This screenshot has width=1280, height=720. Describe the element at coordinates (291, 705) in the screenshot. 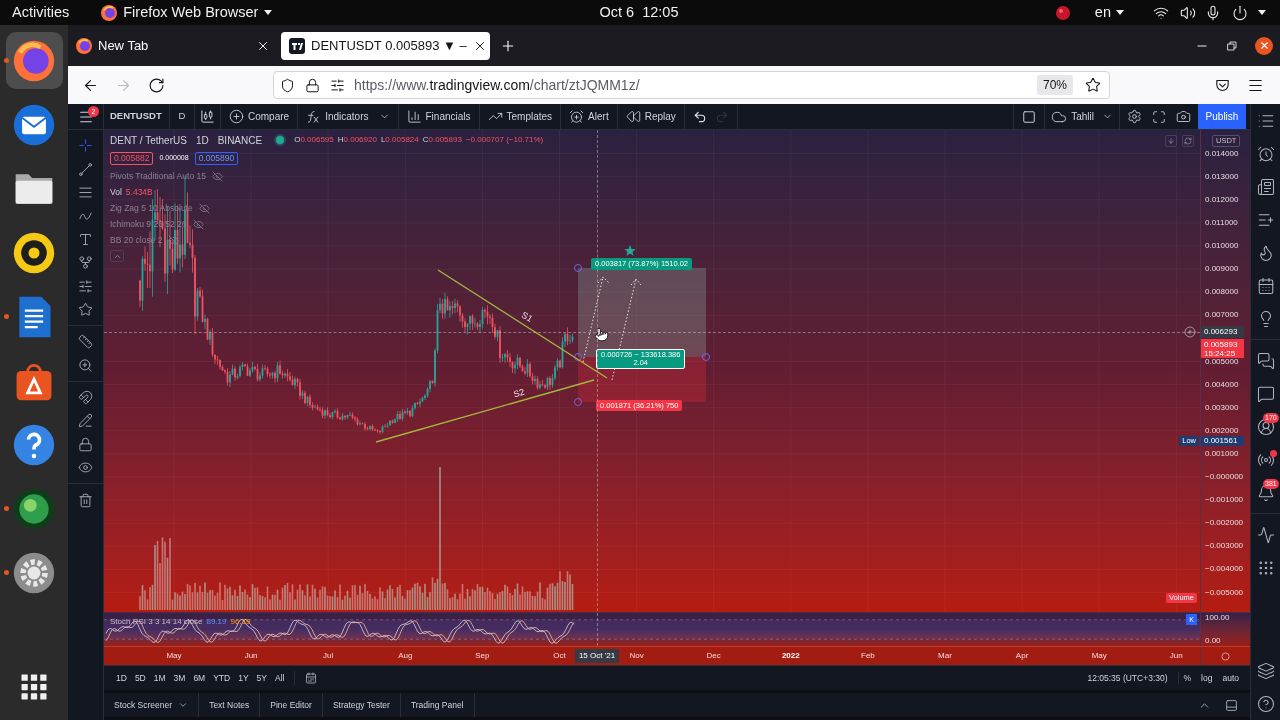

I see `panel-tab: Pine Editor` at that location.